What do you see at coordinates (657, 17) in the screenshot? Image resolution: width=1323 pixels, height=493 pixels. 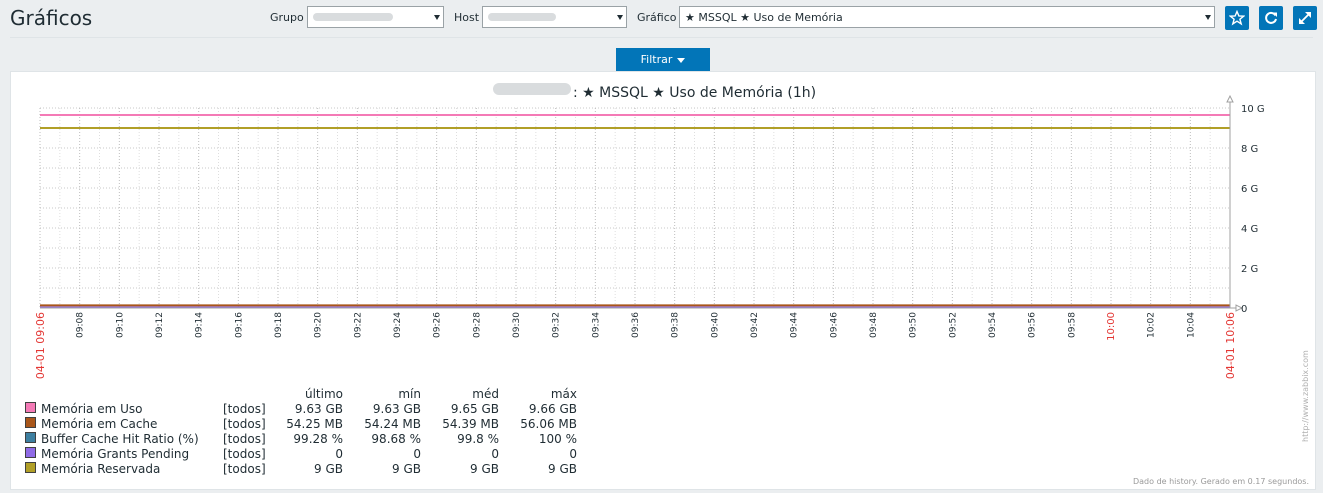 I see `graph-label: Gráfico` at bounding box center [657, 17].